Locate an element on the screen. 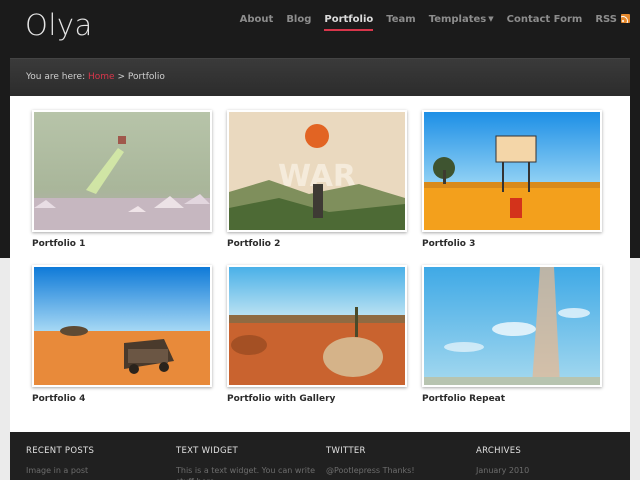 The image size is (640, 480). chevron-down-icon: ▼ is located at coordinates (491, 19).